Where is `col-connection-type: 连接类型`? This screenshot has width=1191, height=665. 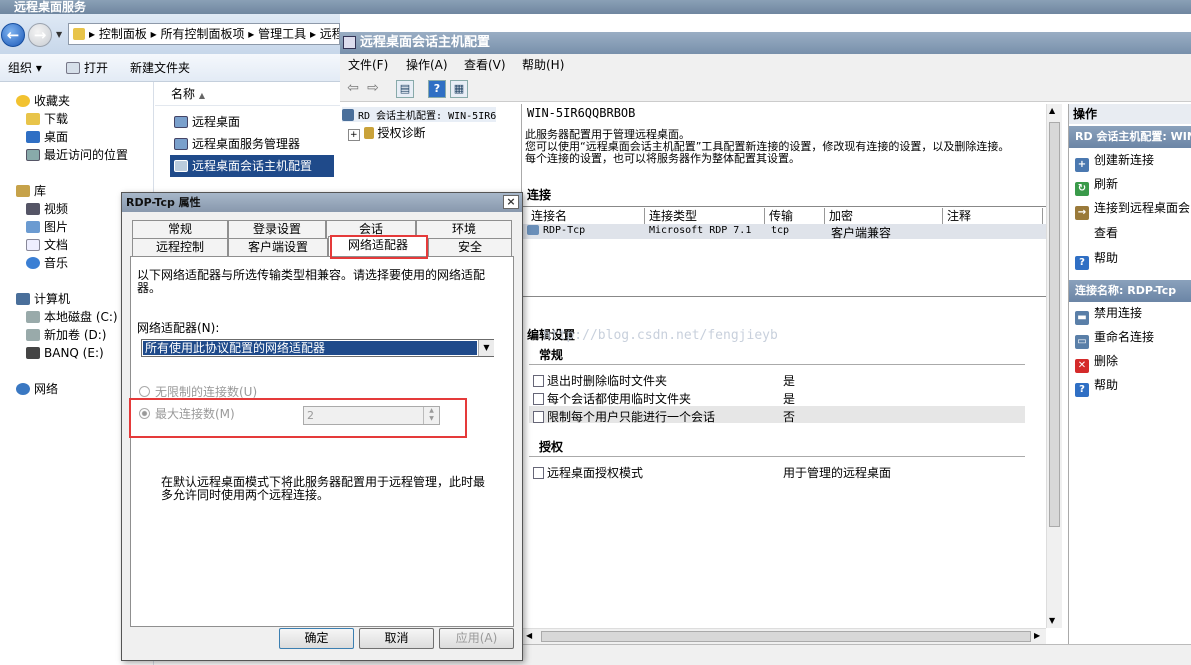
col-connection-type: 连接类型 is located at coordinates (705, 216).